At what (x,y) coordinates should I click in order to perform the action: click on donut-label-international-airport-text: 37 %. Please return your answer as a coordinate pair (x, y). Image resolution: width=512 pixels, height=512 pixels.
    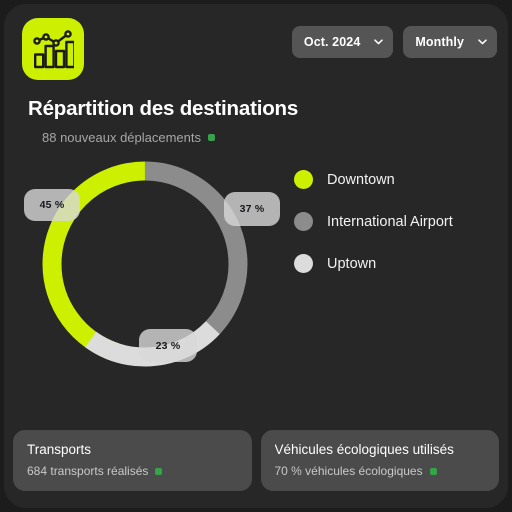
    Looking at the image, I should click on (252, 209).